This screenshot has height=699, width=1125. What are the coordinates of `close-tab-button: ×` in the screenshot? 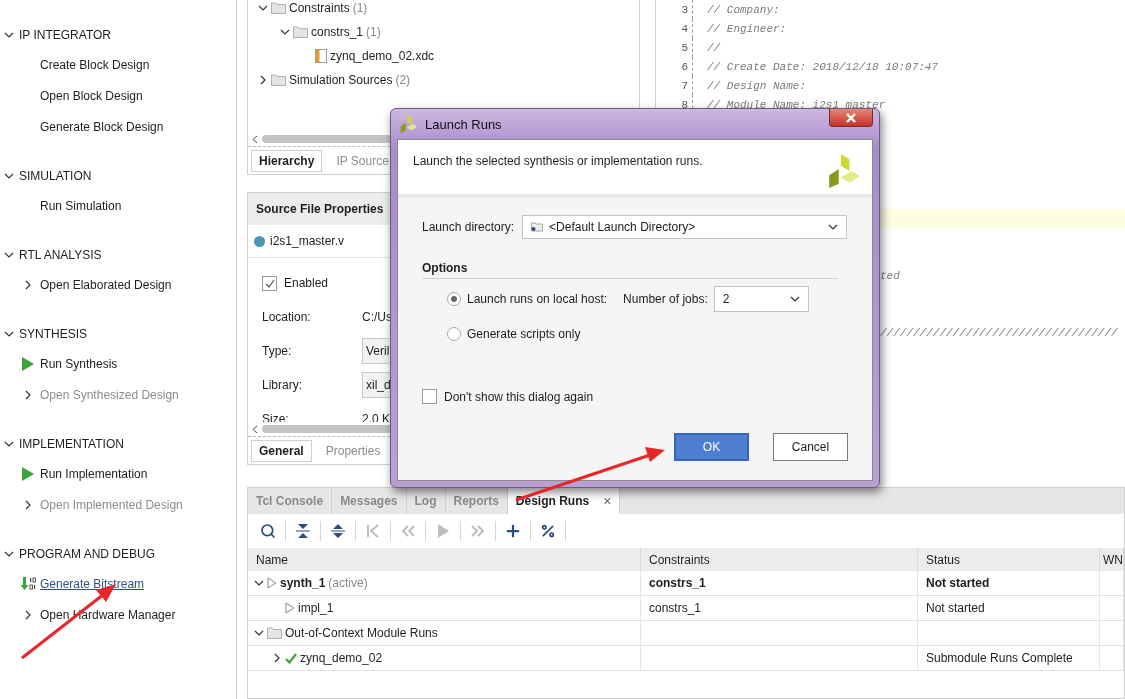 It's located at (607, 501).